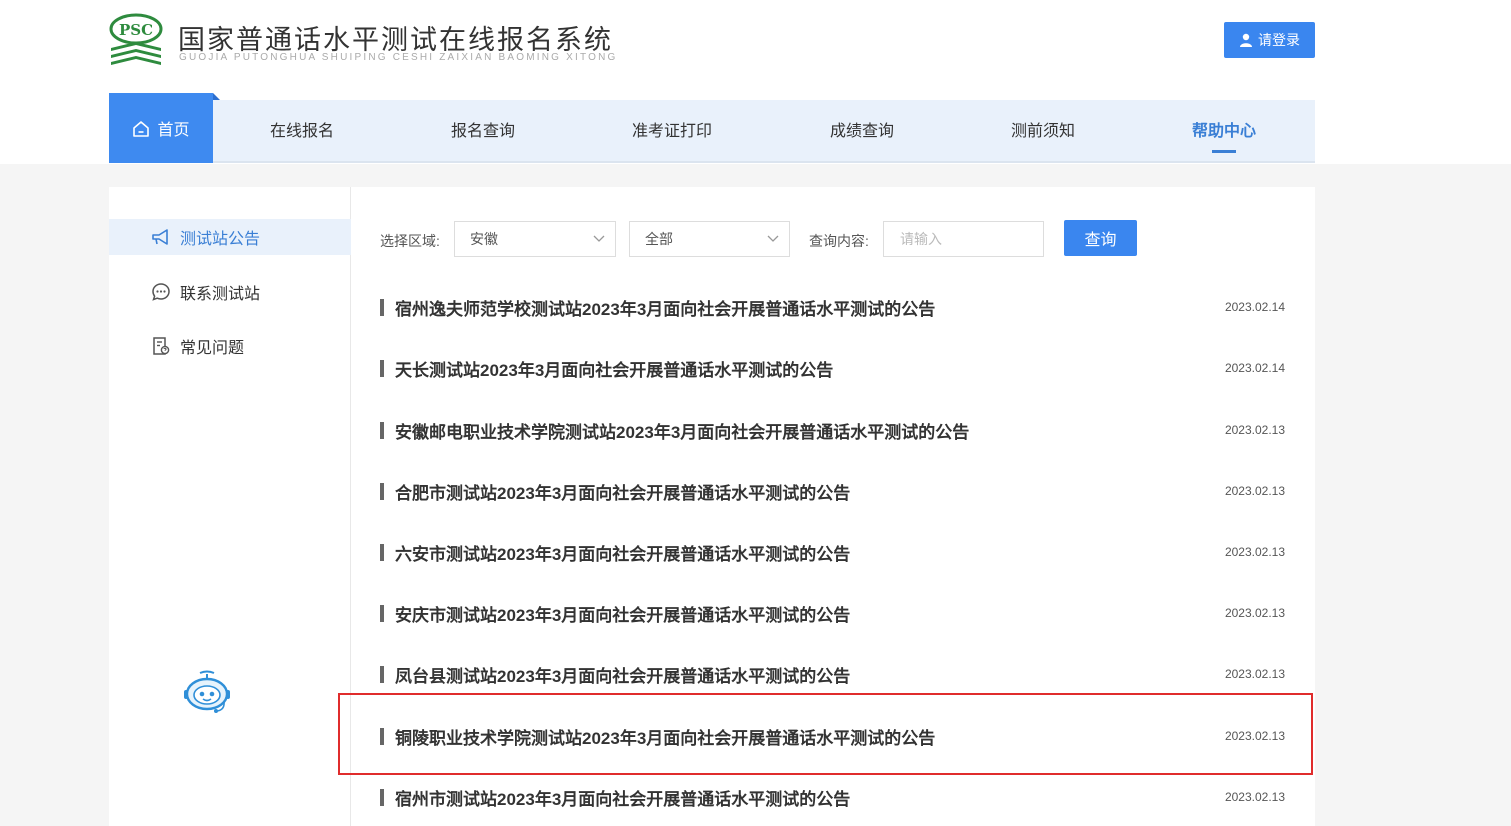 The image size is (1511, 826). I want to click on nav-item-pretest-notice: 测前须知, so click(1043, 131).